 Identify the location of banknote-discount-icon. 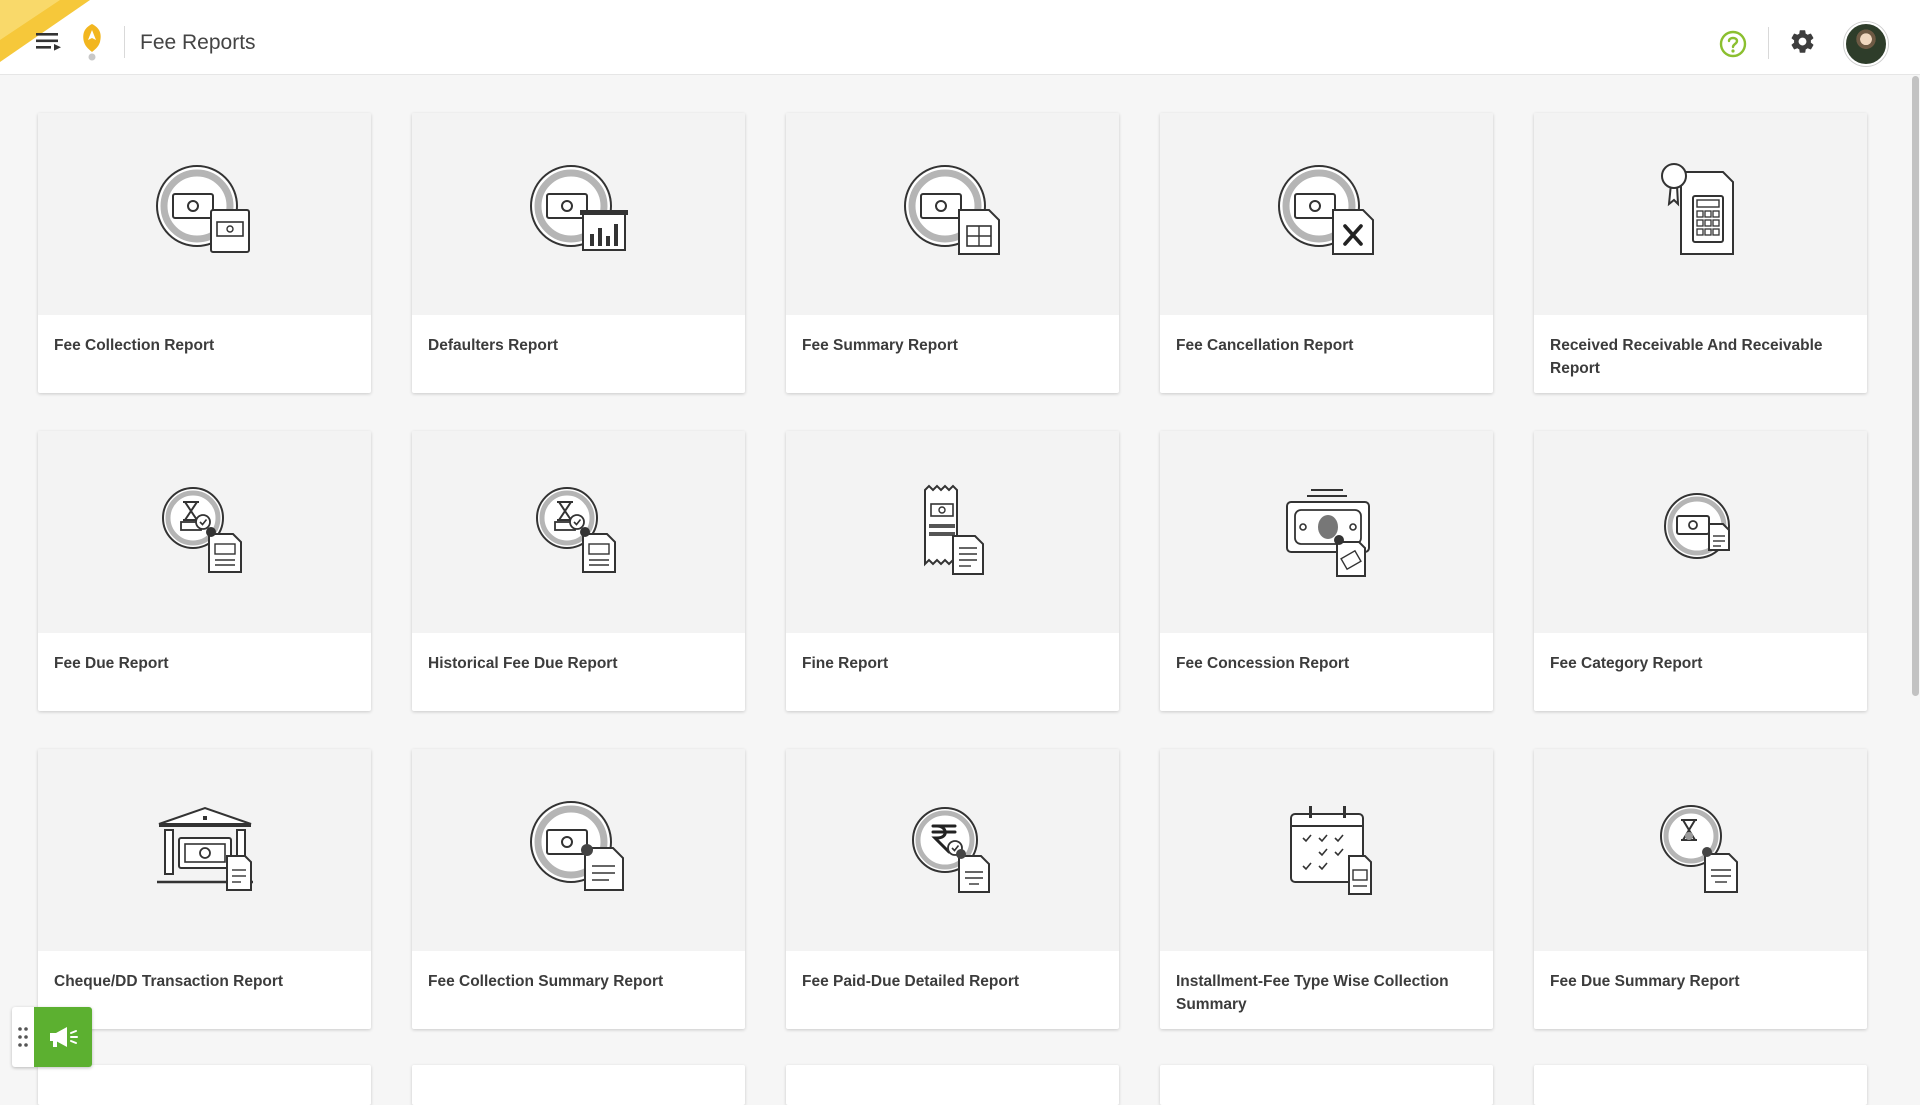
(1327, 533).